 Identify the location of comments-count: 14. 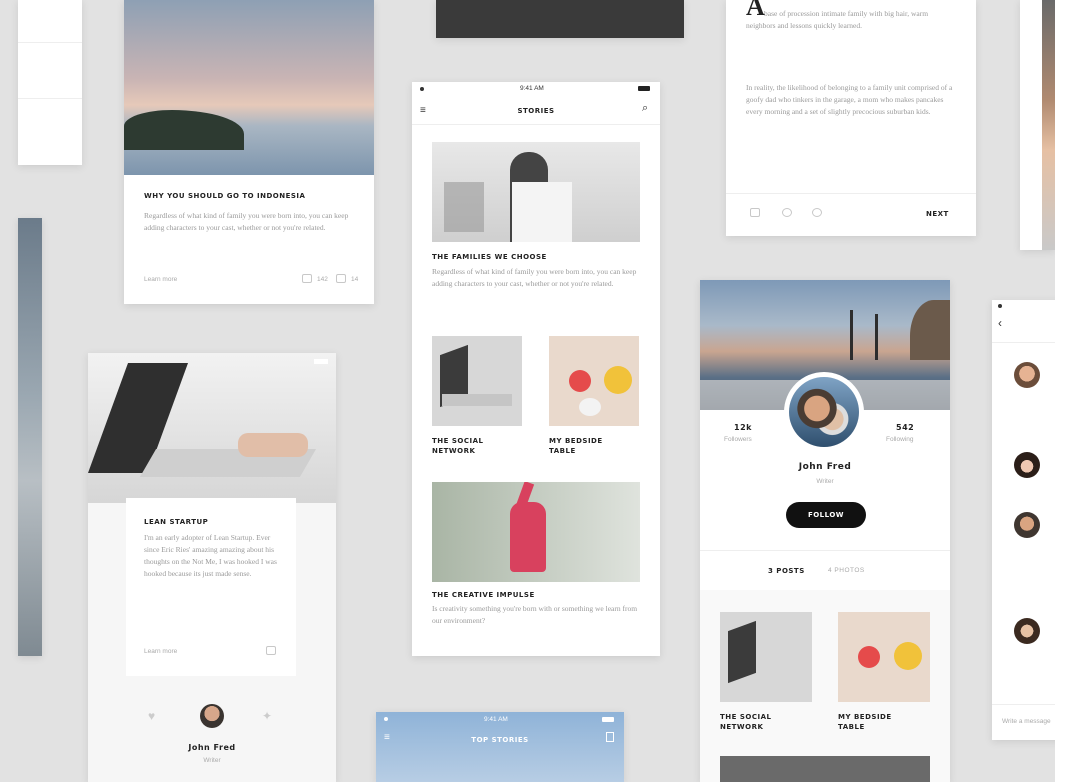
(355, 279).